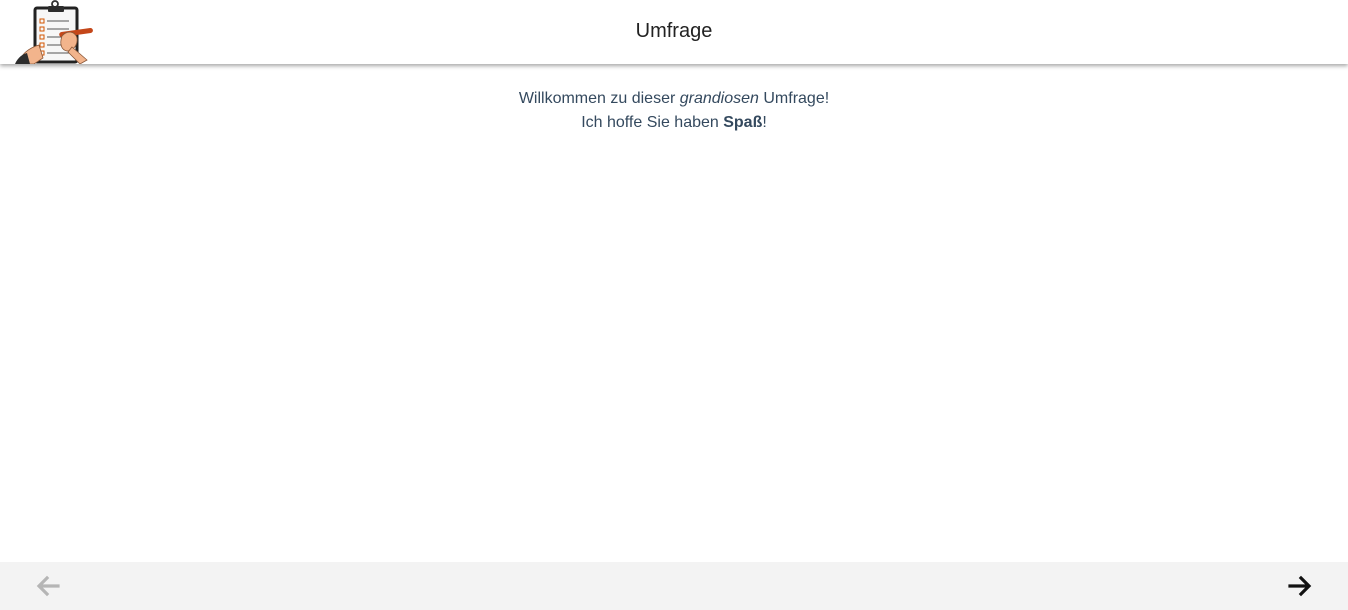  I want to click on arrow-left-icon, so click(48, 586).